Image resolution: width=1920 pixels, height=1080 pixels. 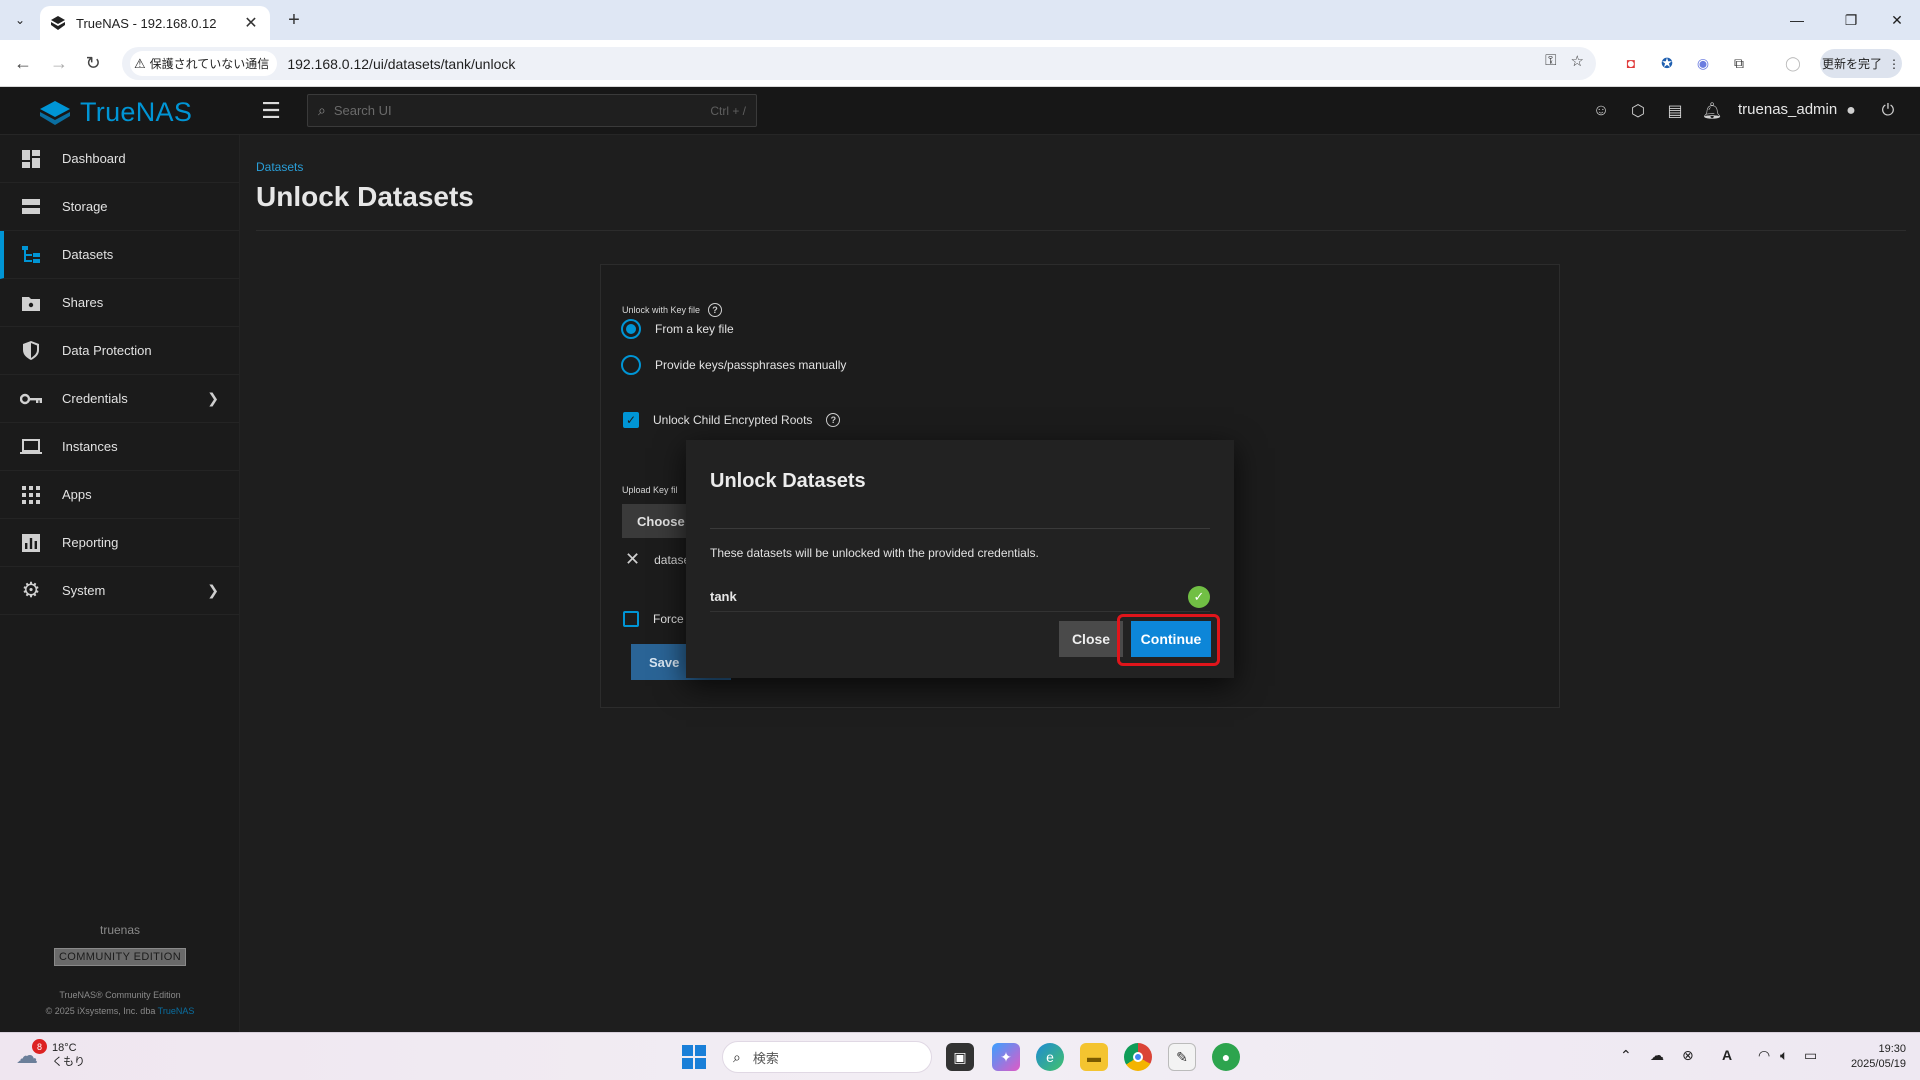 What do you see at coordinates (960, 597) in the screenshot?
I see `dataset-row: tank ✓` at bounding box center [960, 597].